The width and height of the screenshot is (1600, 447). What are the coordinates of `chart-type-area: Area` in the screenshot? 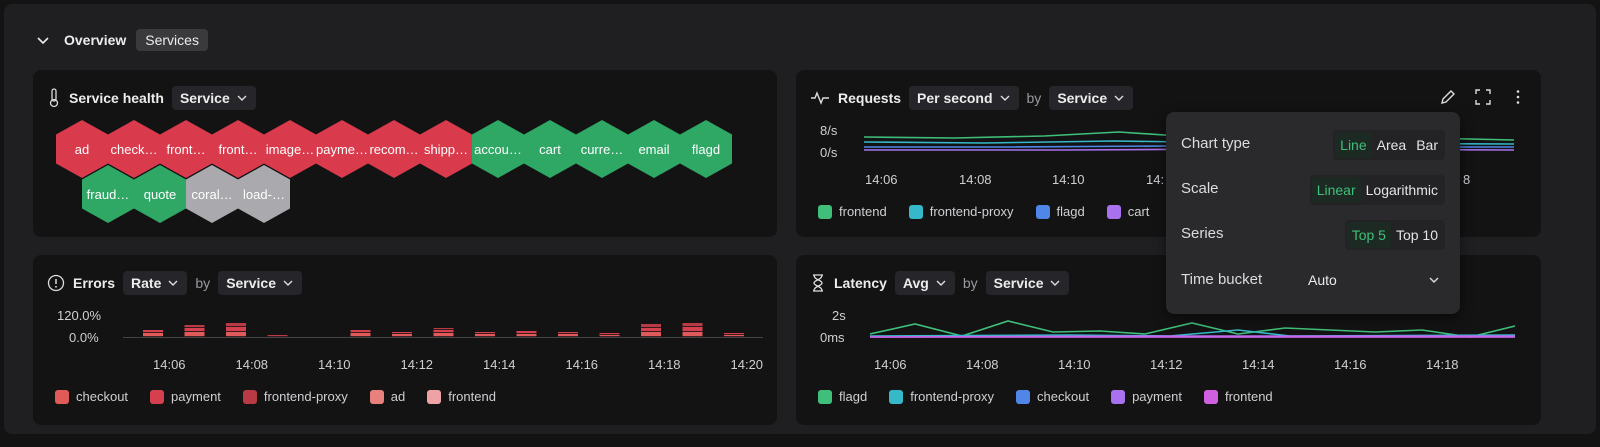 It's located at (1392, 145).